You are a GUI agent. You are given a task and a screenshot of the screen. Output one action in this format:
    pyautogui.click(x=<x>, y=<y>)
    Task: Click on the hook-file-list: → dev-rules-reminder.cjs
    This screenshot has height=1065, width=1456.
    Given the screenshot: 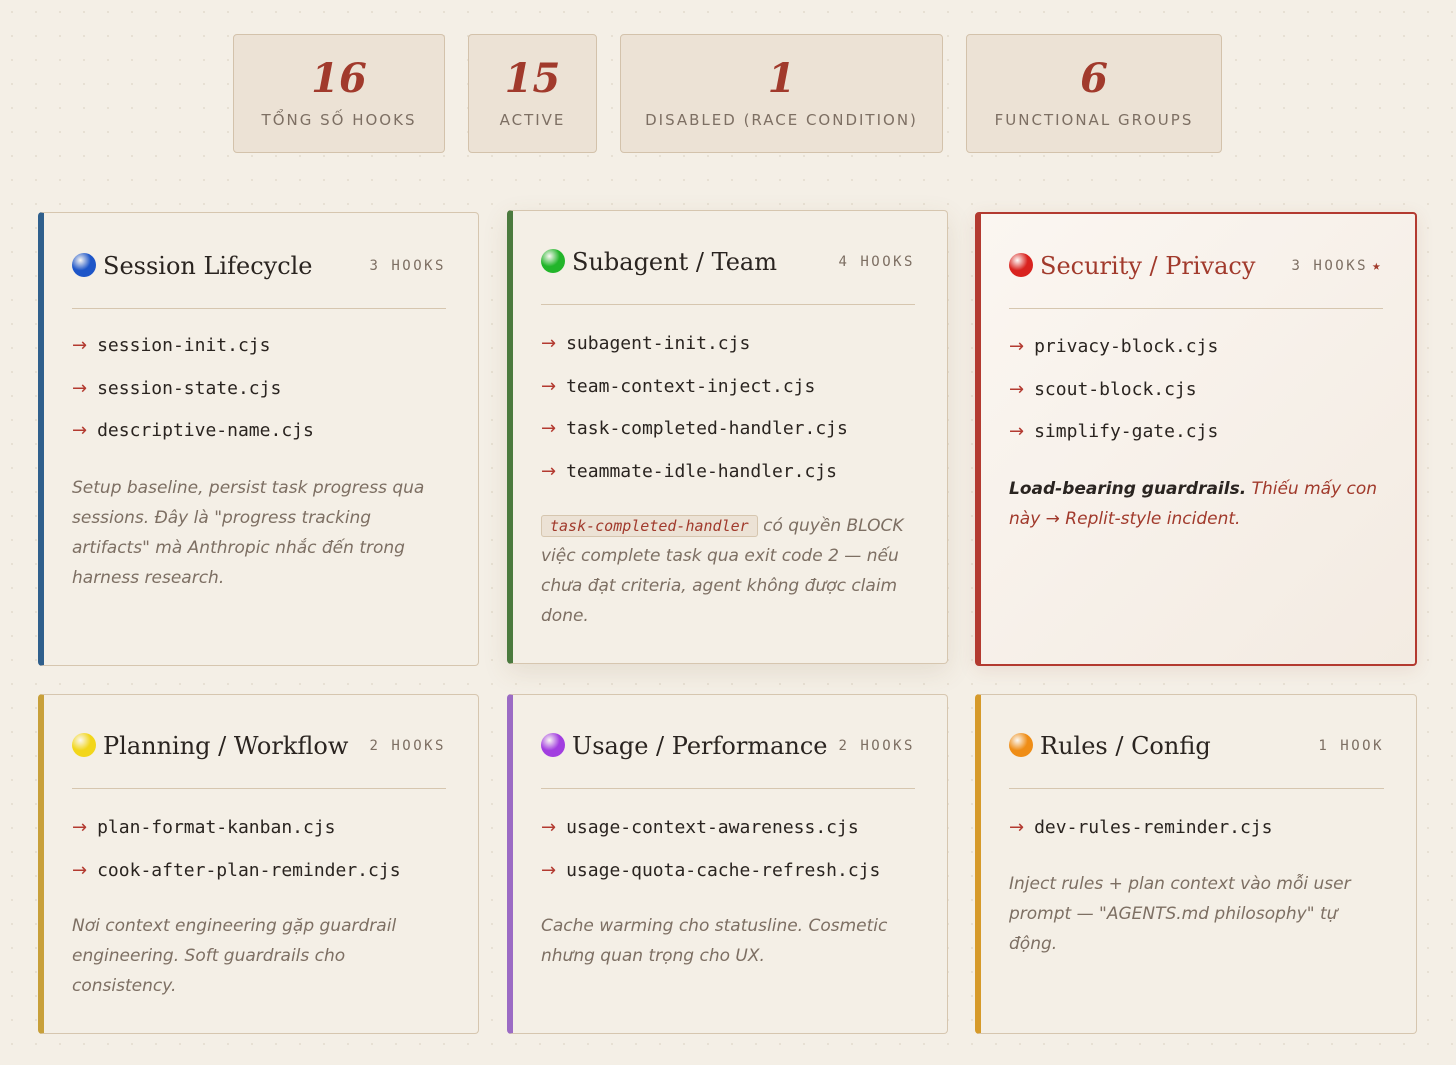 What is the action you would take?
    pyautogui.click(x=1141, y=838)
    